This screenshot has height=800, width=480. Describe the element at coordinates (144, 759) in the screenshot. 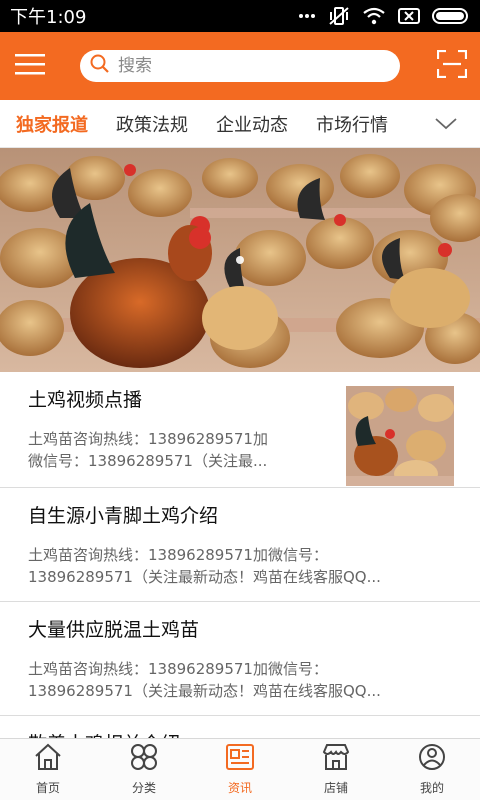

I see `category-icon` at that location.